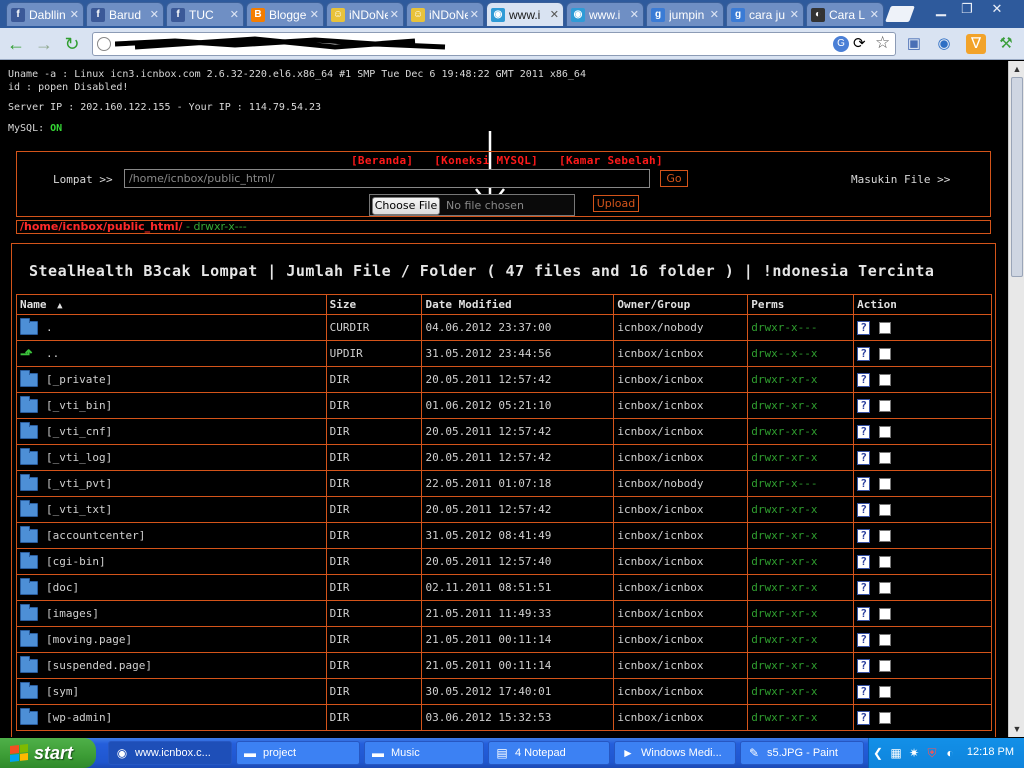 This screenshot has height=768, width=1024. Describe the element at coordinates (99, 665) in the screenshot. I see `file-name-link: [suspended.page]` at that location.